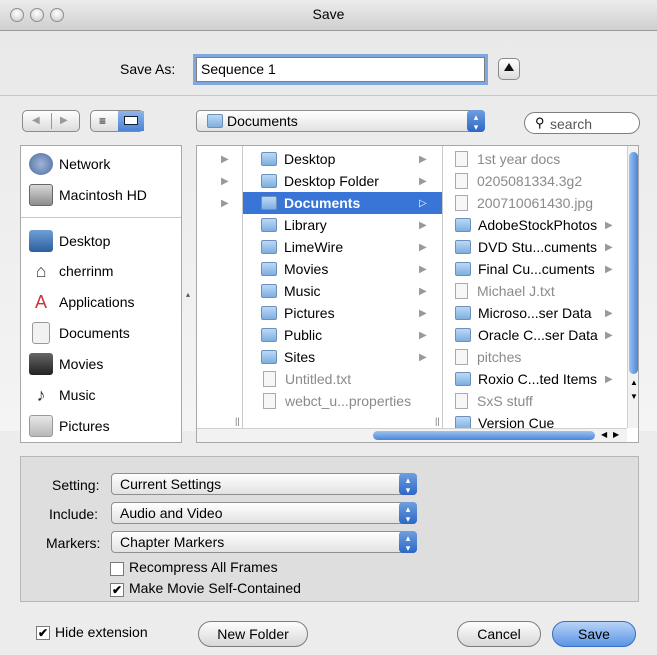  I want to click on file-icon, so click(461, 159).